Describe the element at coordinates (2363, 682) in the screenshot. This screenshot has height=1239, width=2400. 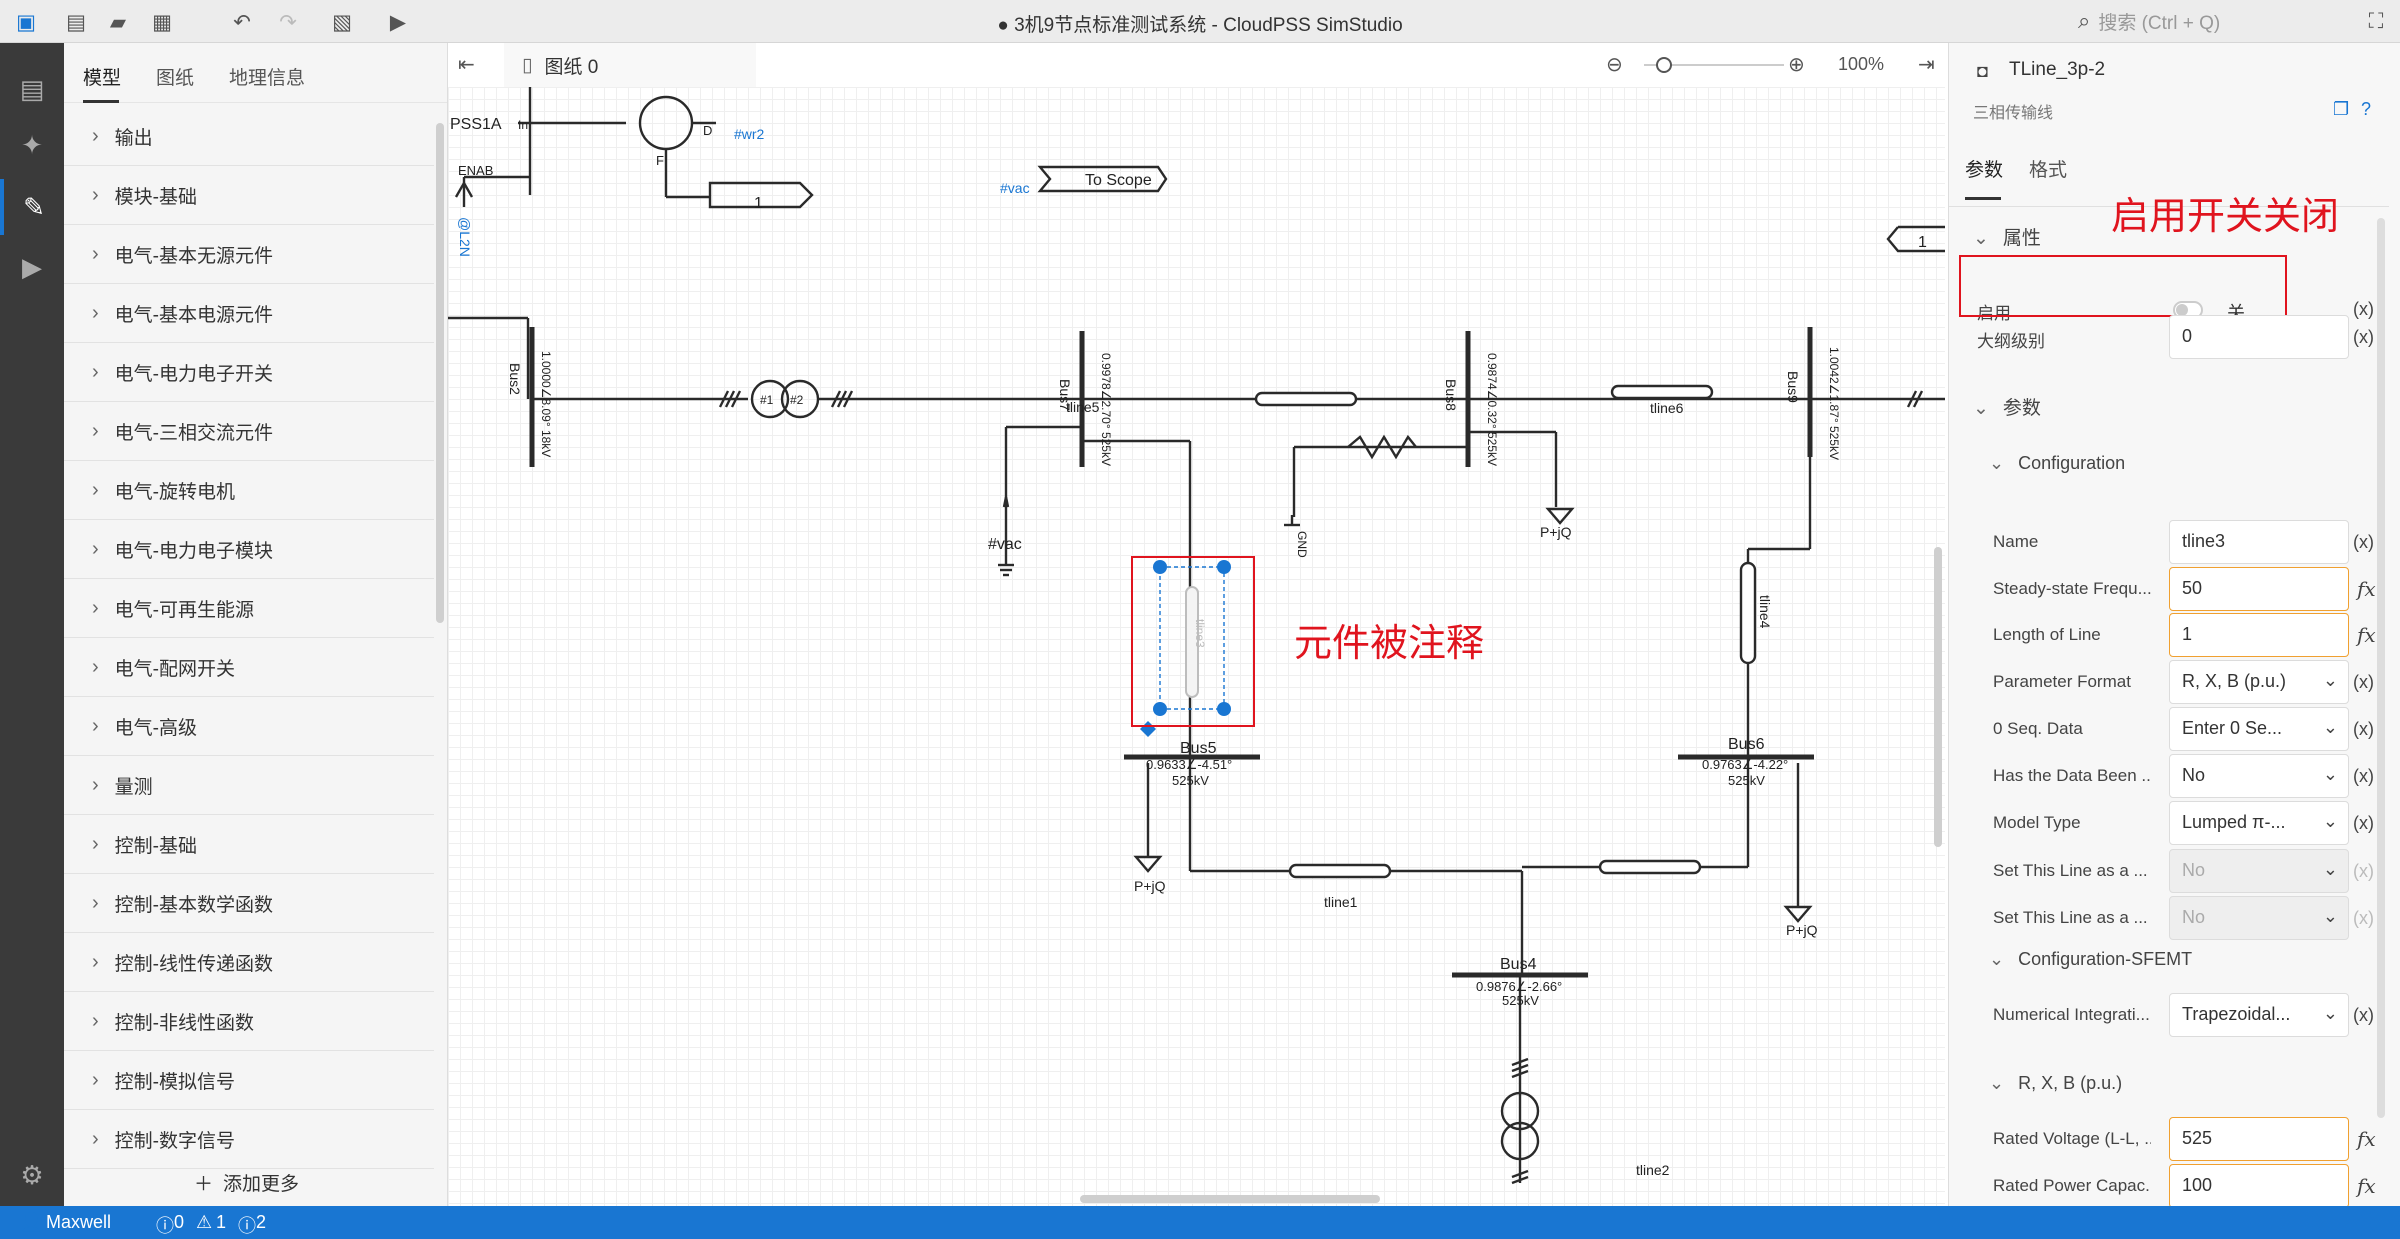
I see `parameter-format-x: (x)` at that location.